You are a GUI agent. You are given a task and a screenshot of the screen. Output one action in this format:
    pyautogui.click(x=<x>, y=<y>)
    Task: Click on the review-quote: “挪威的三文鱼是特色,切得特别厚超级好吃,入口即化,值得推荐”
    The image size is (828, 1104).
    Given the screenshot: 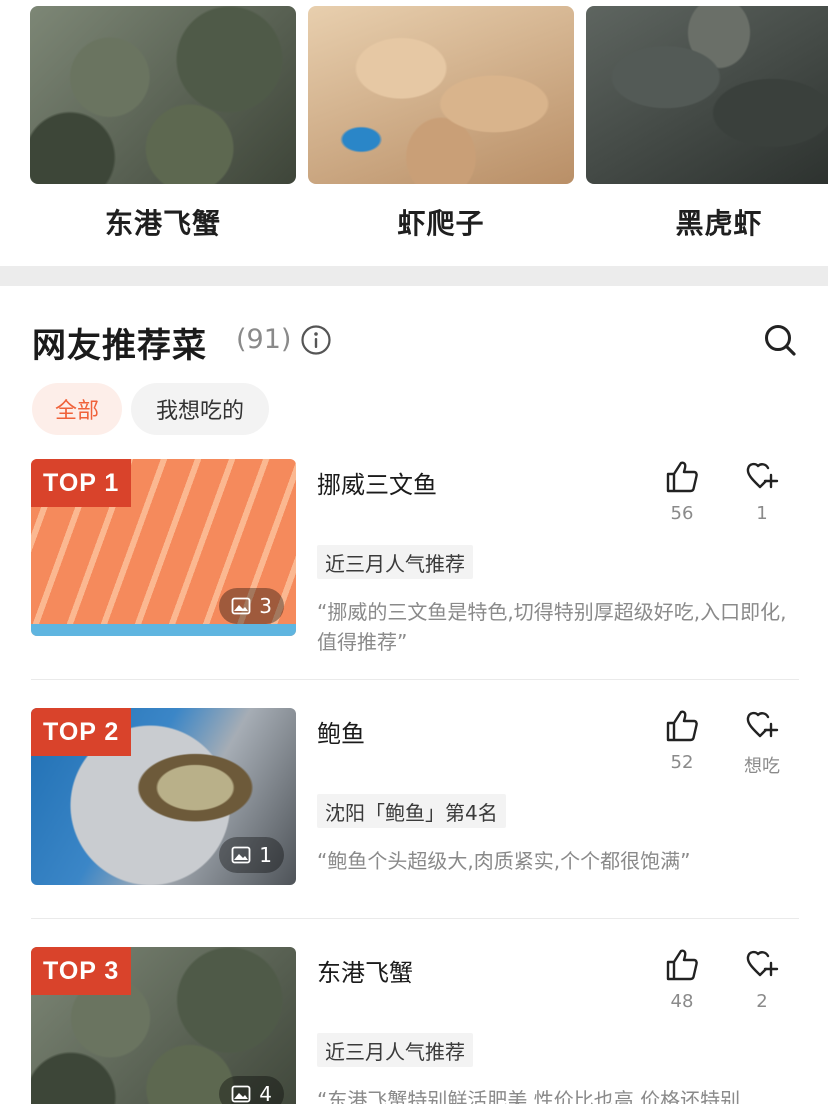 What is the action you would take?
    pyautogui.click(x=552, y=627)
    